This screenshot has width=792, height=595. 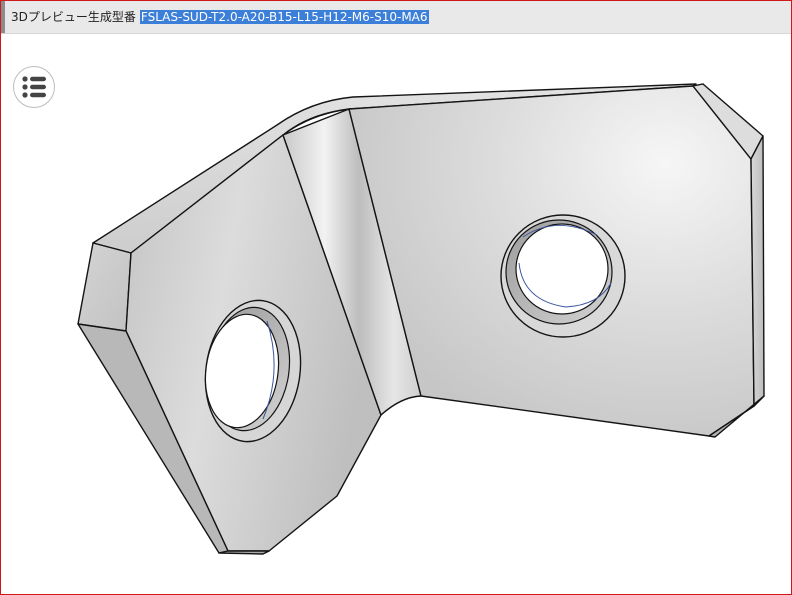 What do you see at coordinates (73, 17) in the screenshot?
I see `title-label: 3Dプレビュー生成型番` at bounding box center [73, 17].